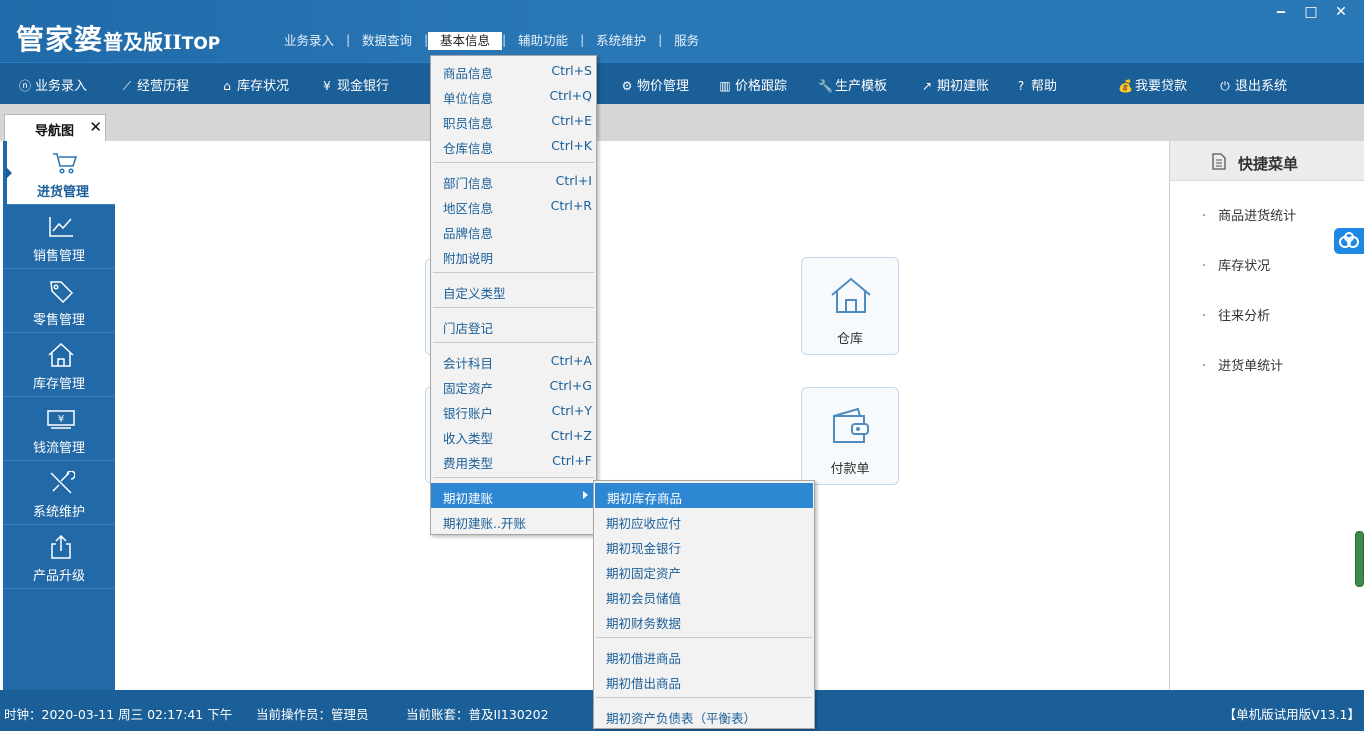  Describe the element at coordinates (327, 86) in the screenshot. I see `yen-icon: ¥` at that location.